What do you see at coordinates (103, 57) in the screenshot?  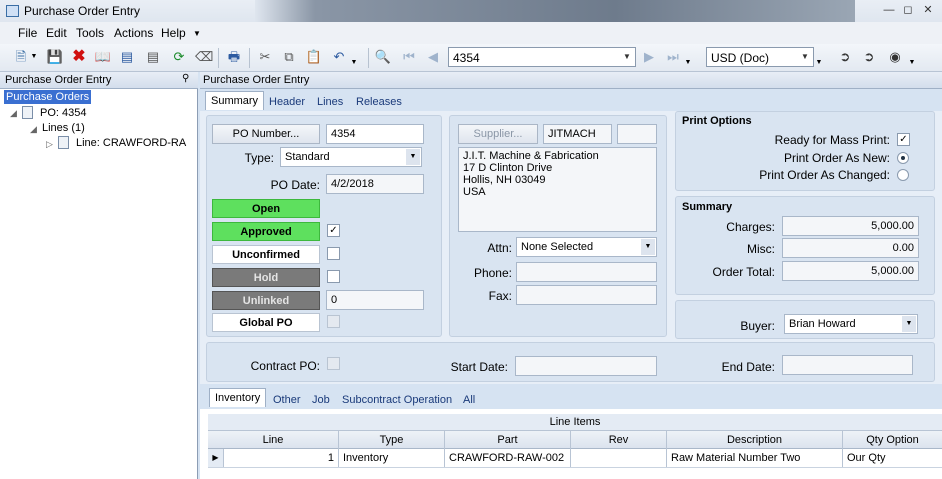 I see `book-icon: 📖` at bounding box center [103, 57].